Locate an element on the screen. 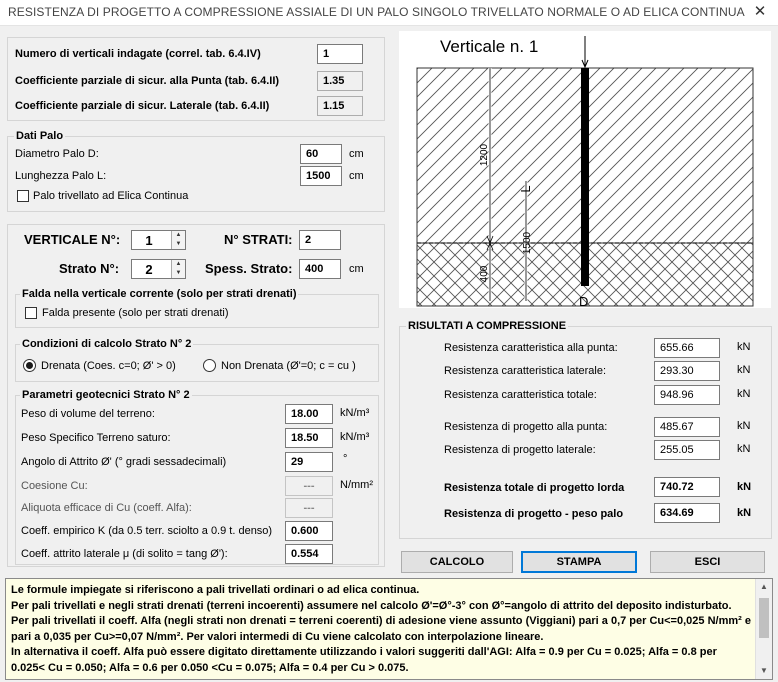  result-label: Resistenza totale di progetto lorda is located at coordinates (534, 488).